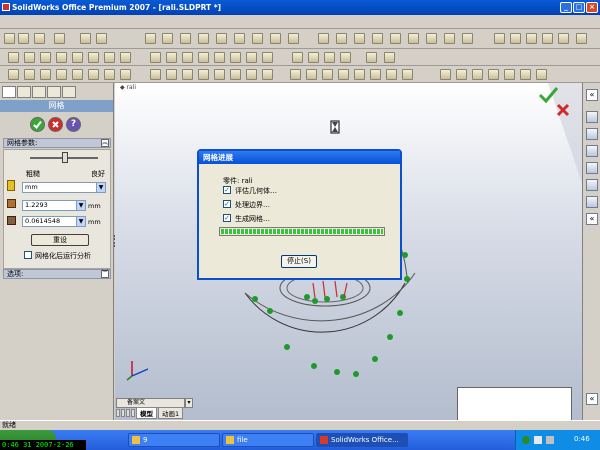 The width and height of the screenshot is (600, 450). Describe the element at coordinates (592, 151) in the screenshot. I see `file-explorer-icon` at that location.